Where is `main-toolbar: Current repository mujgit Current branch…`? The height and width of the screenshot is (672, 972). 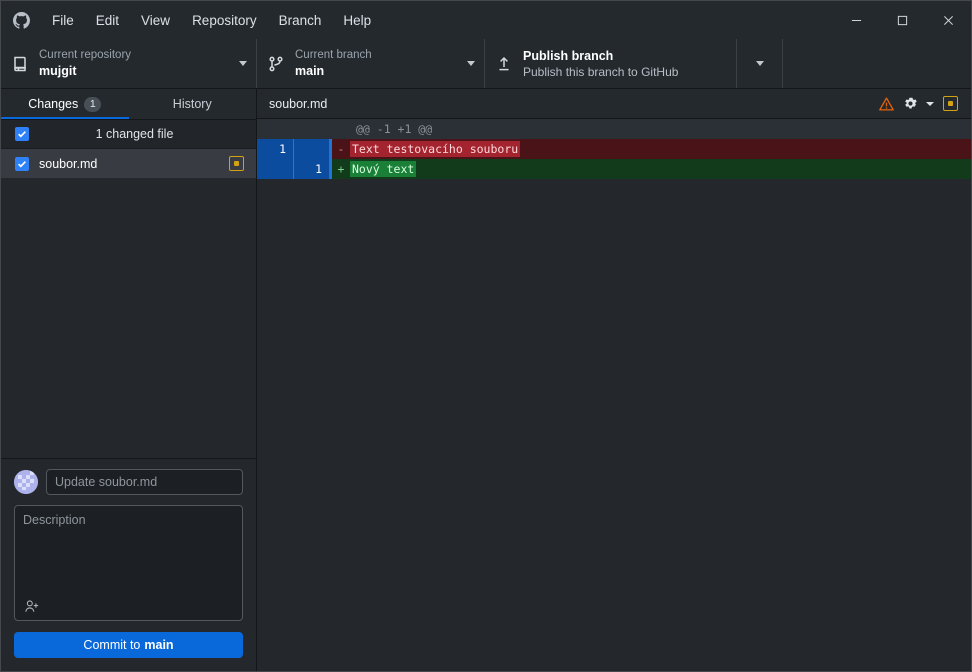 main-toolbar: Current repository mujgit Current branch… is located at coordinates (486, 64).